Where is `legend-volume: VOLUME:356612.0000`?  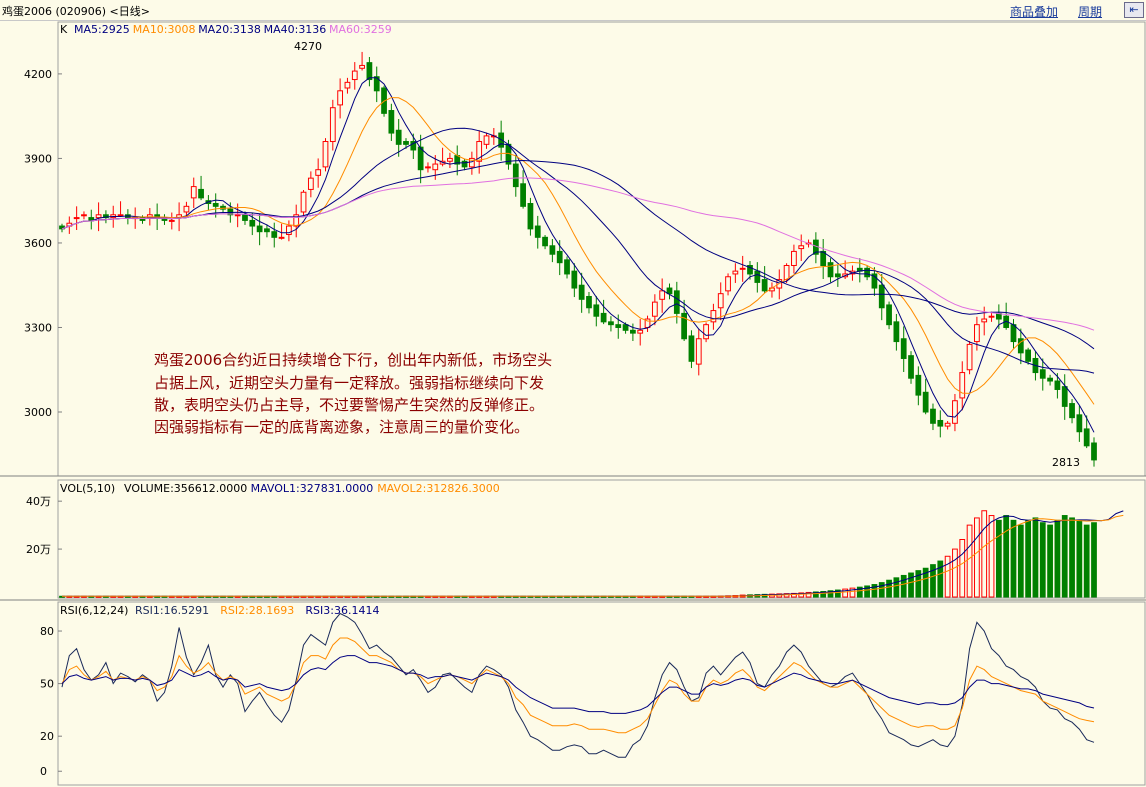
legend-volume: VOLUME:356612.0000 is located at coordinates (185, 488).